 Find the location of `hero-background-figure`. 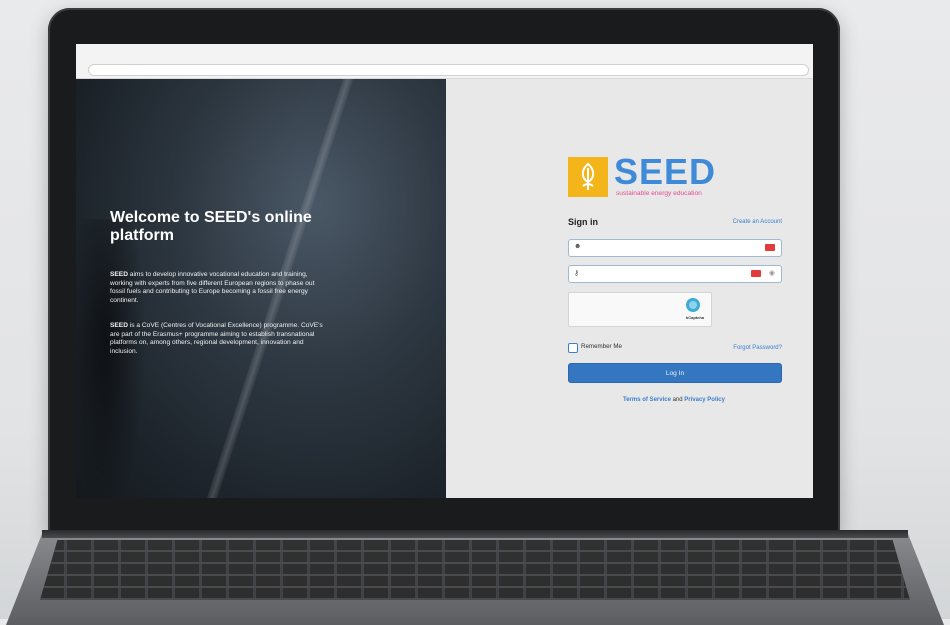

hero-background-figure is located at coordinates (111, 358).